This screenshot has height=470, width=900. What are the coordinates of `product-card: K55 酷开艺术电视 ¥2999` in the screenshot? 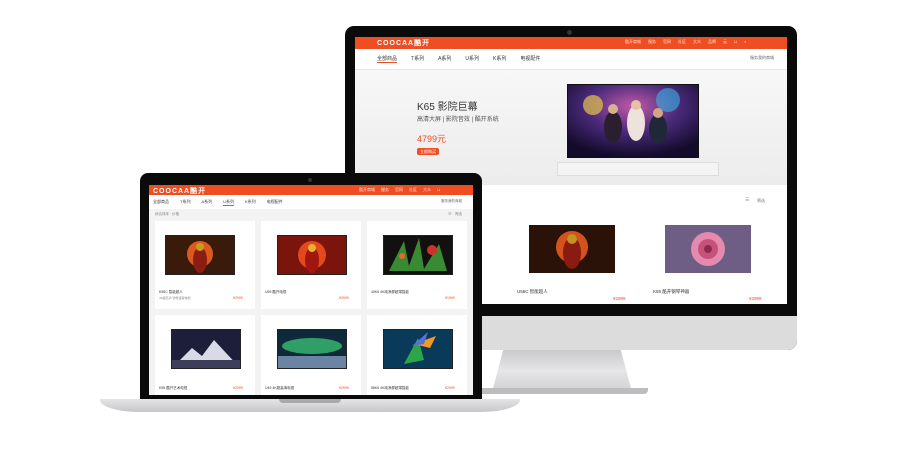 It's located at (205, 355).